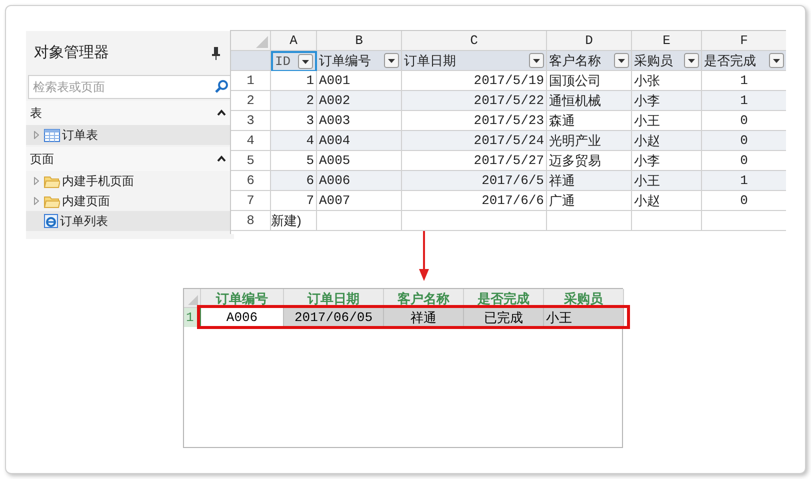 This screenshot has height=479, width=811. Describe the element at coordinates (359, 61) in the screenshot. I see `field-header: 订单编号` at that location.